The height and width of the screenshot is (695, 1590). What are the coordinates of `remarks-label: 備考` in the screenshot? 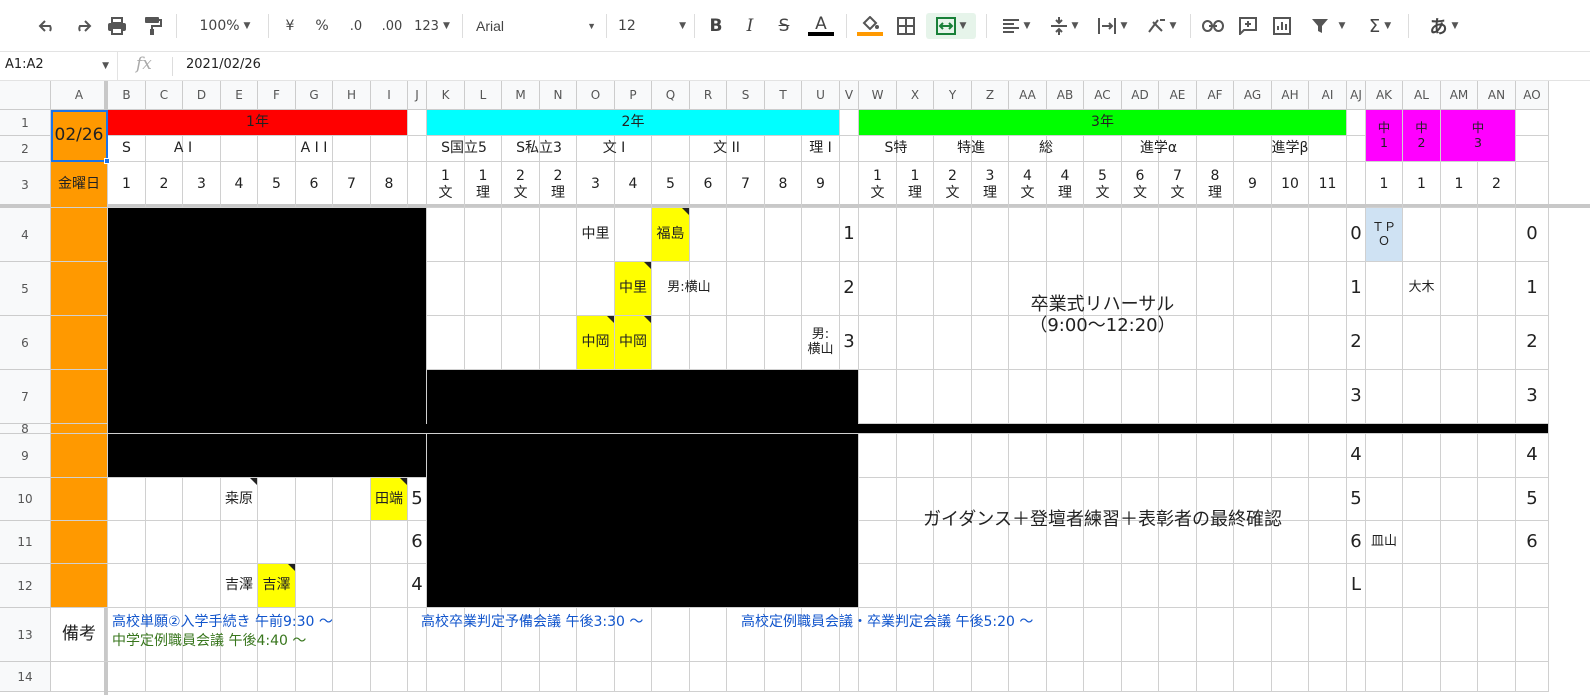 It's located at (79, 635).